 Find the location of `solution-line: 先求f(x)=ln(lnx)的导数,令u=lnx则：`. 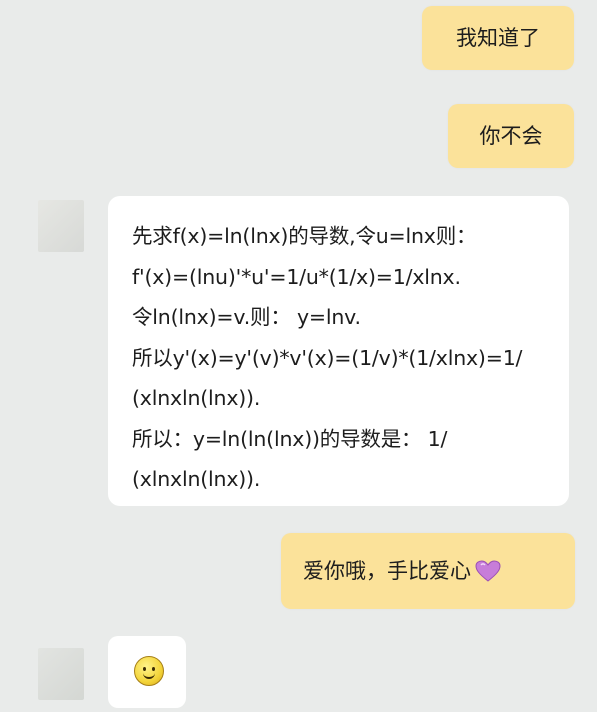

solution-line: 先求f(x)=ln(lnx)的导数,令u=lnx则： is located at coordinates (304, 236).